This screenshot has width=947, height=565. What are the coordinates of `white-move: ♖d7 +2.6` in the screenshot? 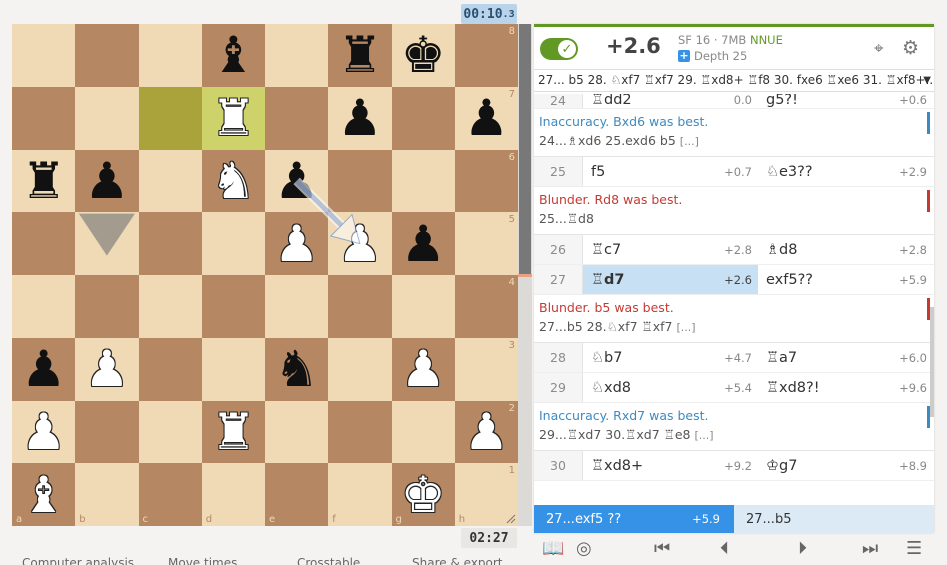 It's located at (670, 279).